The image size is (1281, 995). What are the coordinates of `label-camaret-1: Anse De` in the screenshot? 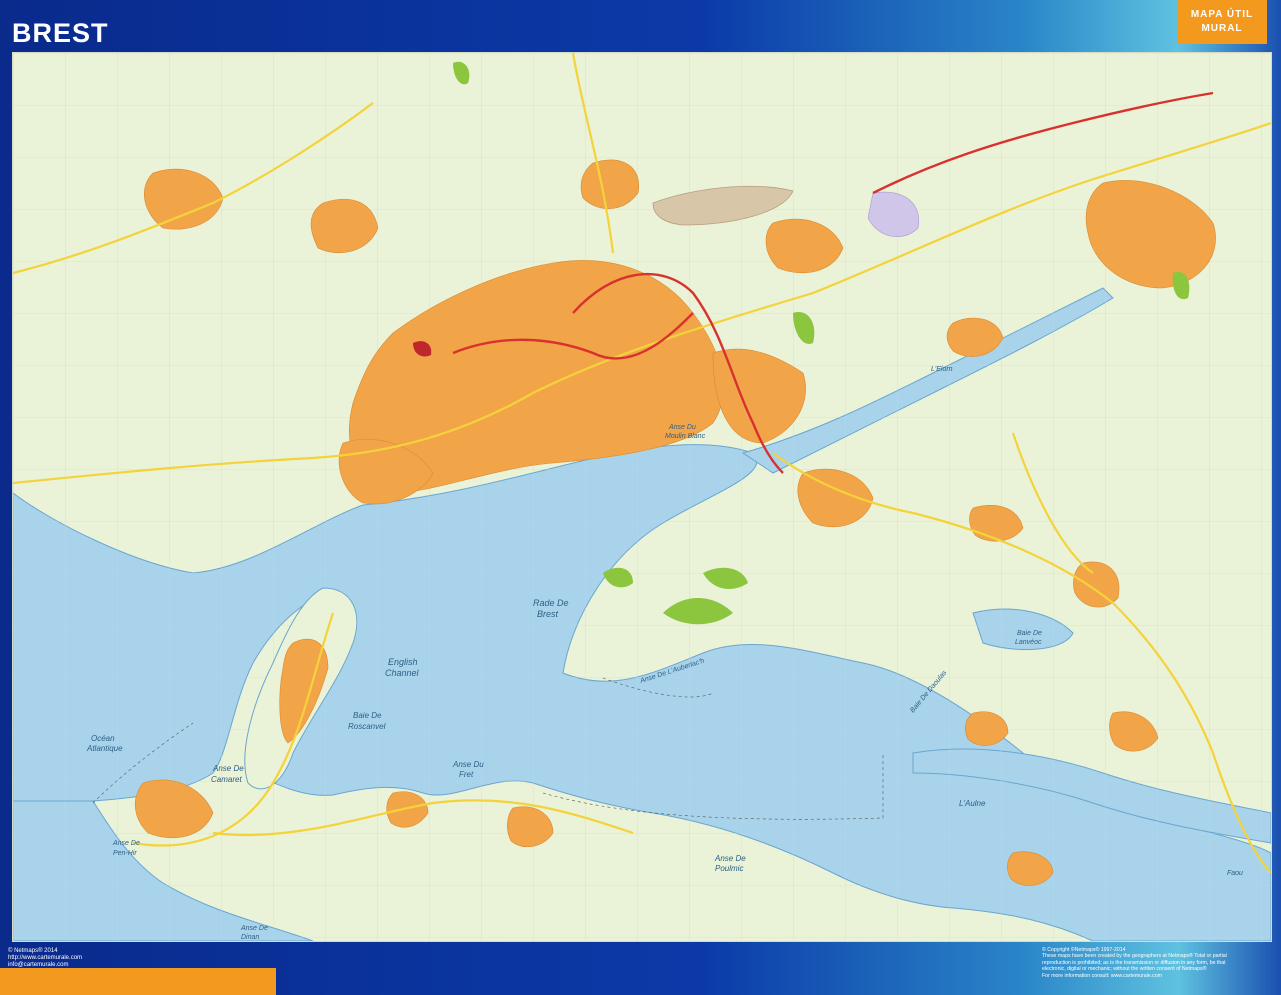 It's located at (228, 768).